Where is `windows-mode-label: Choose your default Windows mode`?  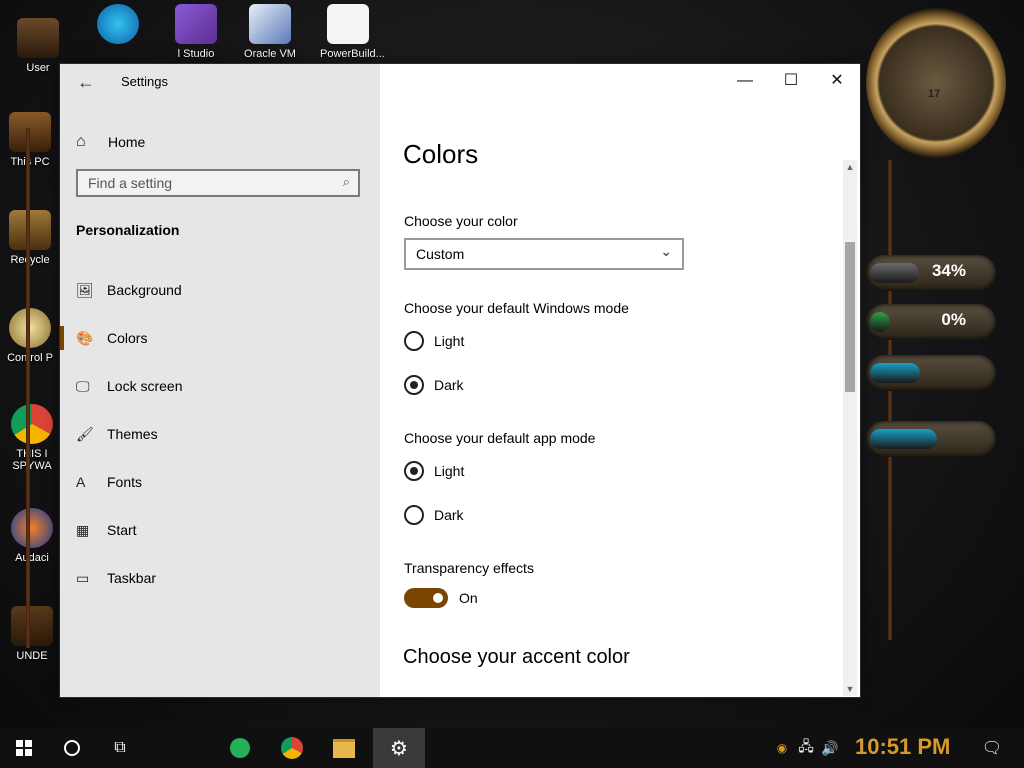
windows-mode-label: Choose your default Windows mode is located at coordinates (516, 308).